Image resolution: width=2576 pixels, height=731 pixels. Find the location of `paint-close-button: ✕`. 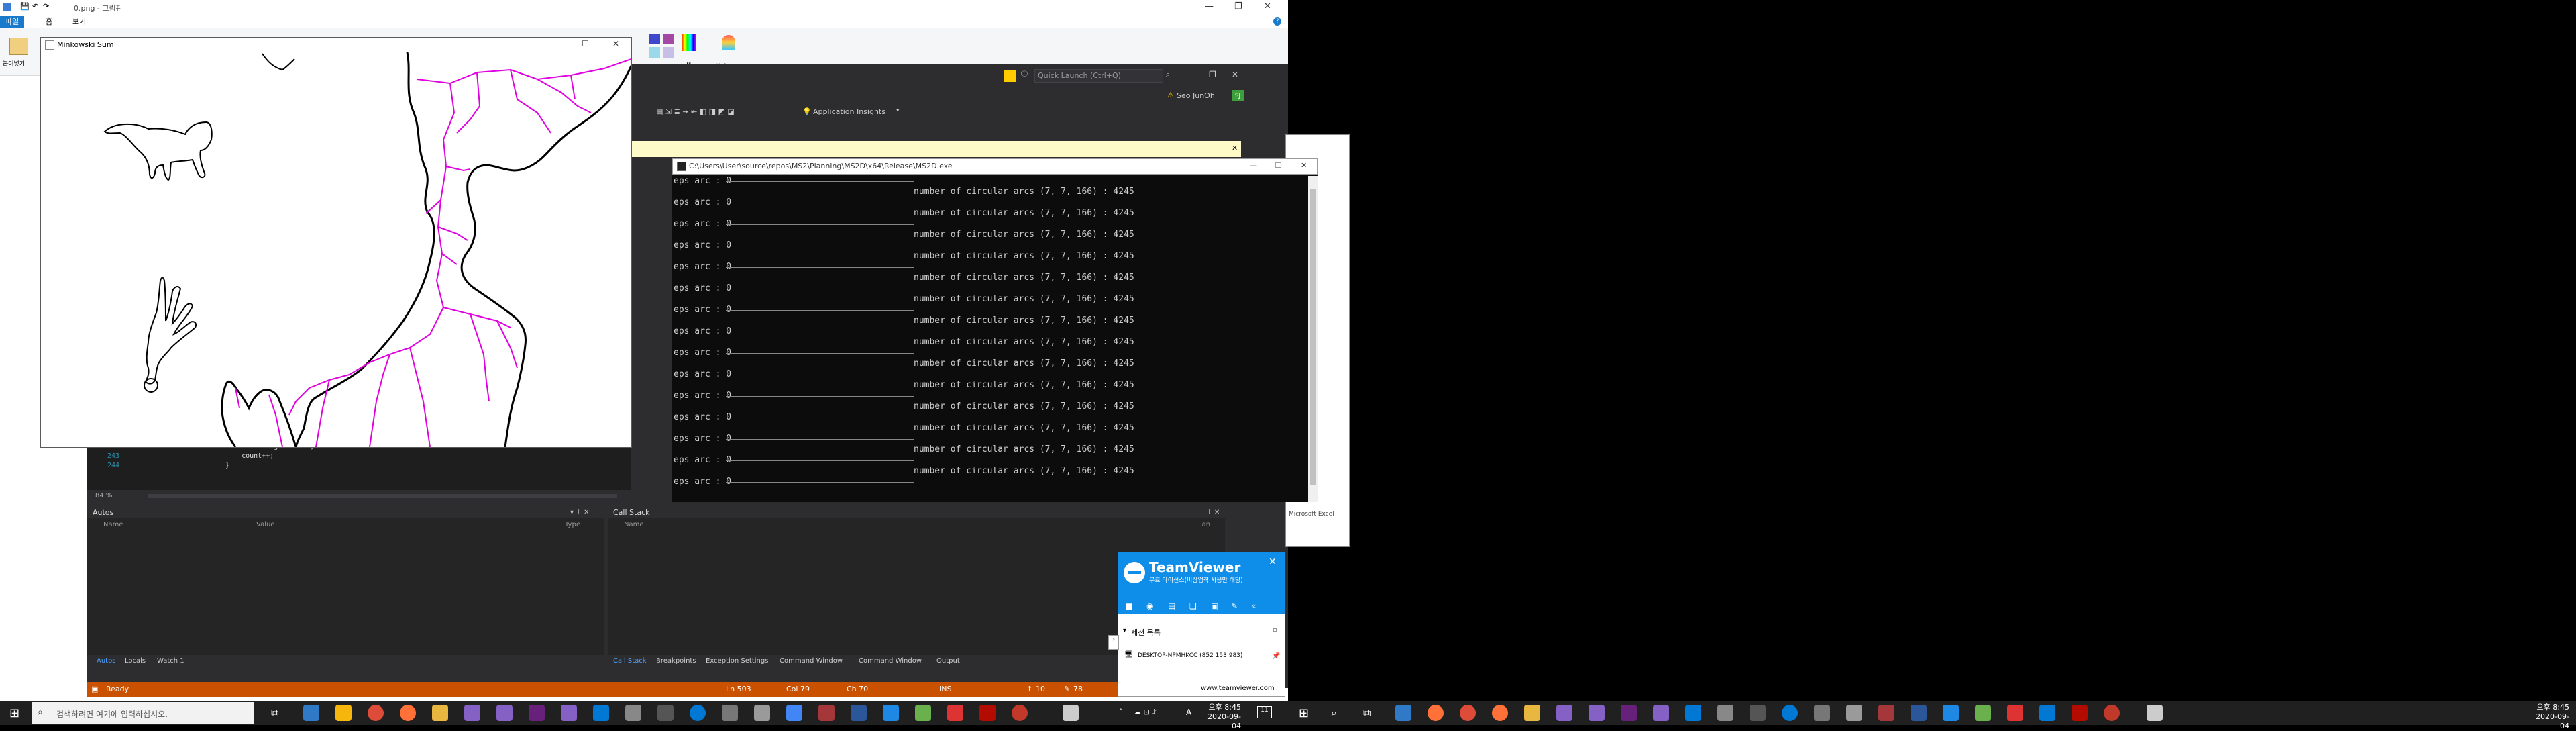

paint-close-button: ✕ is located at coordinates (1267, 6).